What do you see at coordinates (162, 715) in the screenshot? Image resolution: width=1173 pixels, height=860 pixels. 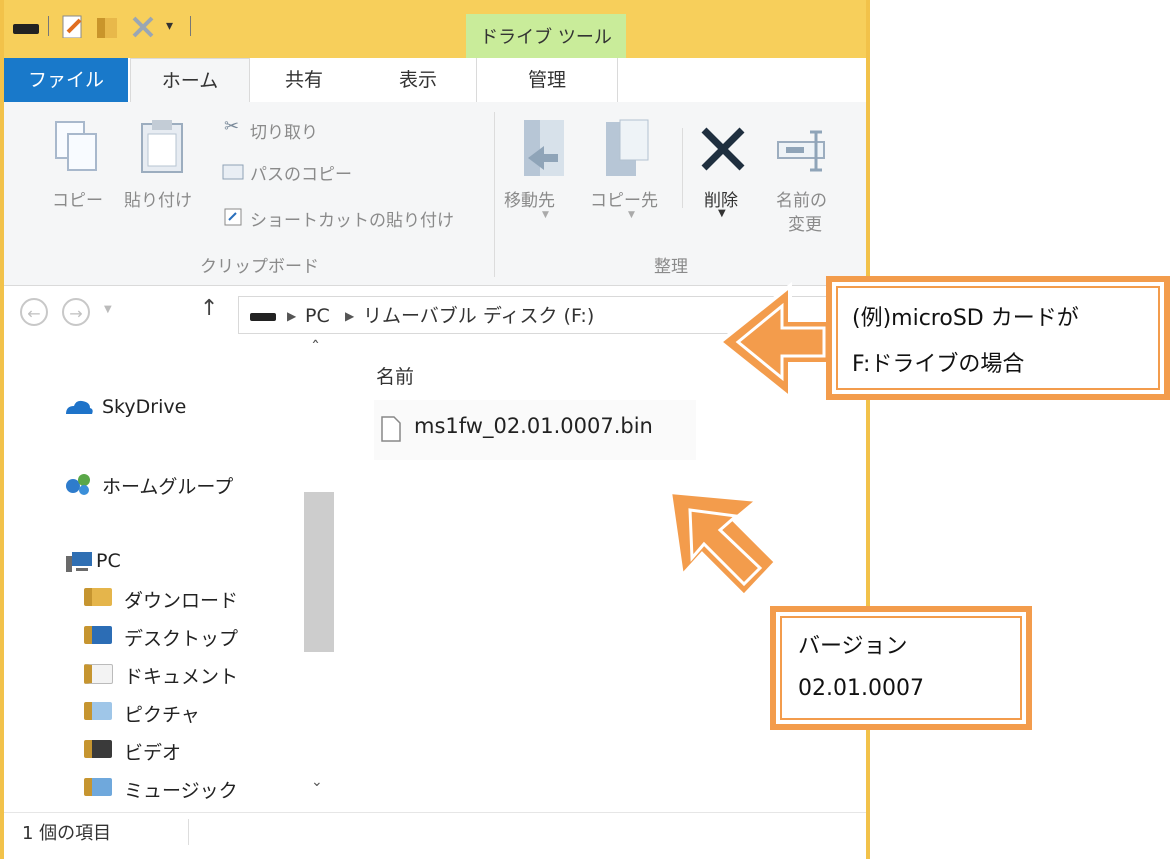 I see `nav-label: ピクチャ` at bounding box center [162, 715].